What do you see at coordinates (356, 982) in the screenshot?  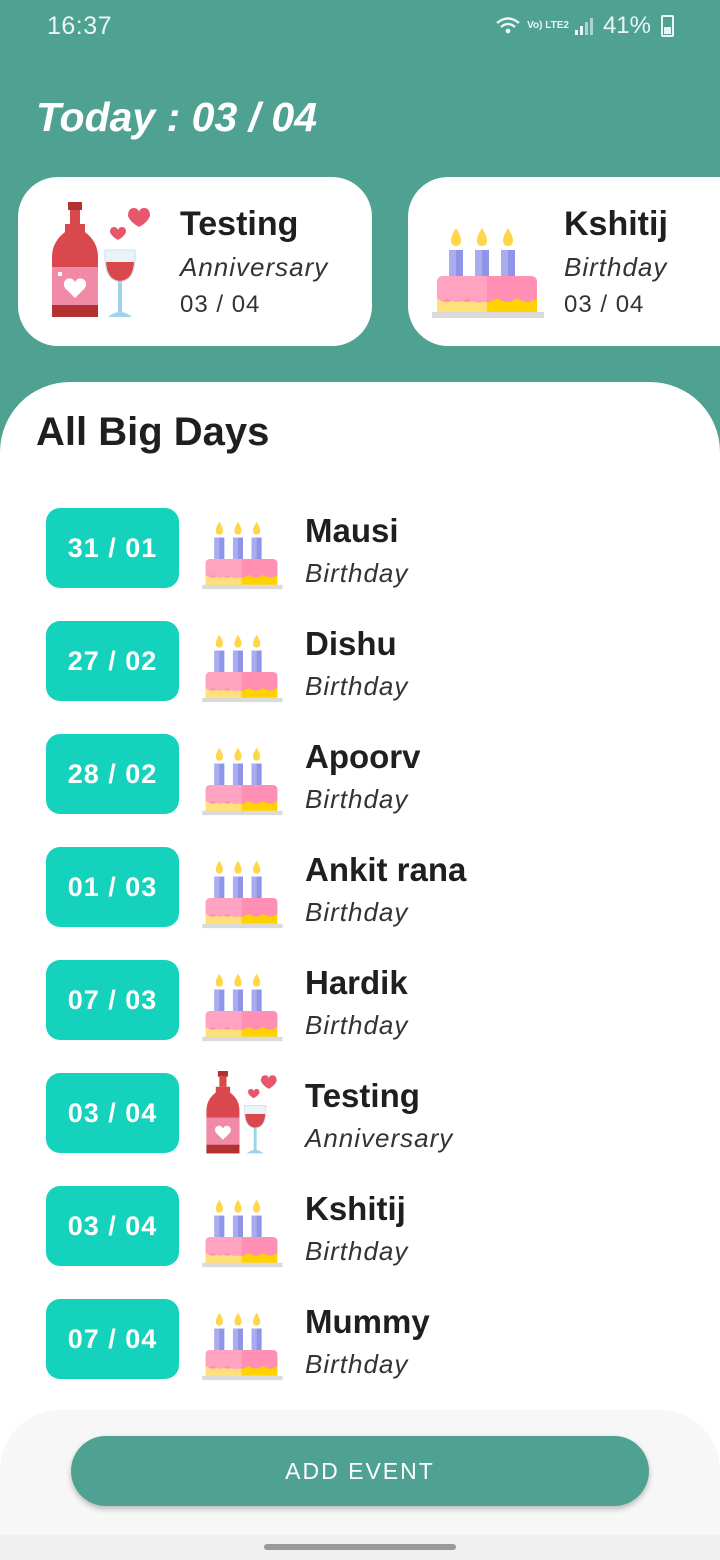 I see `event-name: Hardik` at bounding box center [356, 982].